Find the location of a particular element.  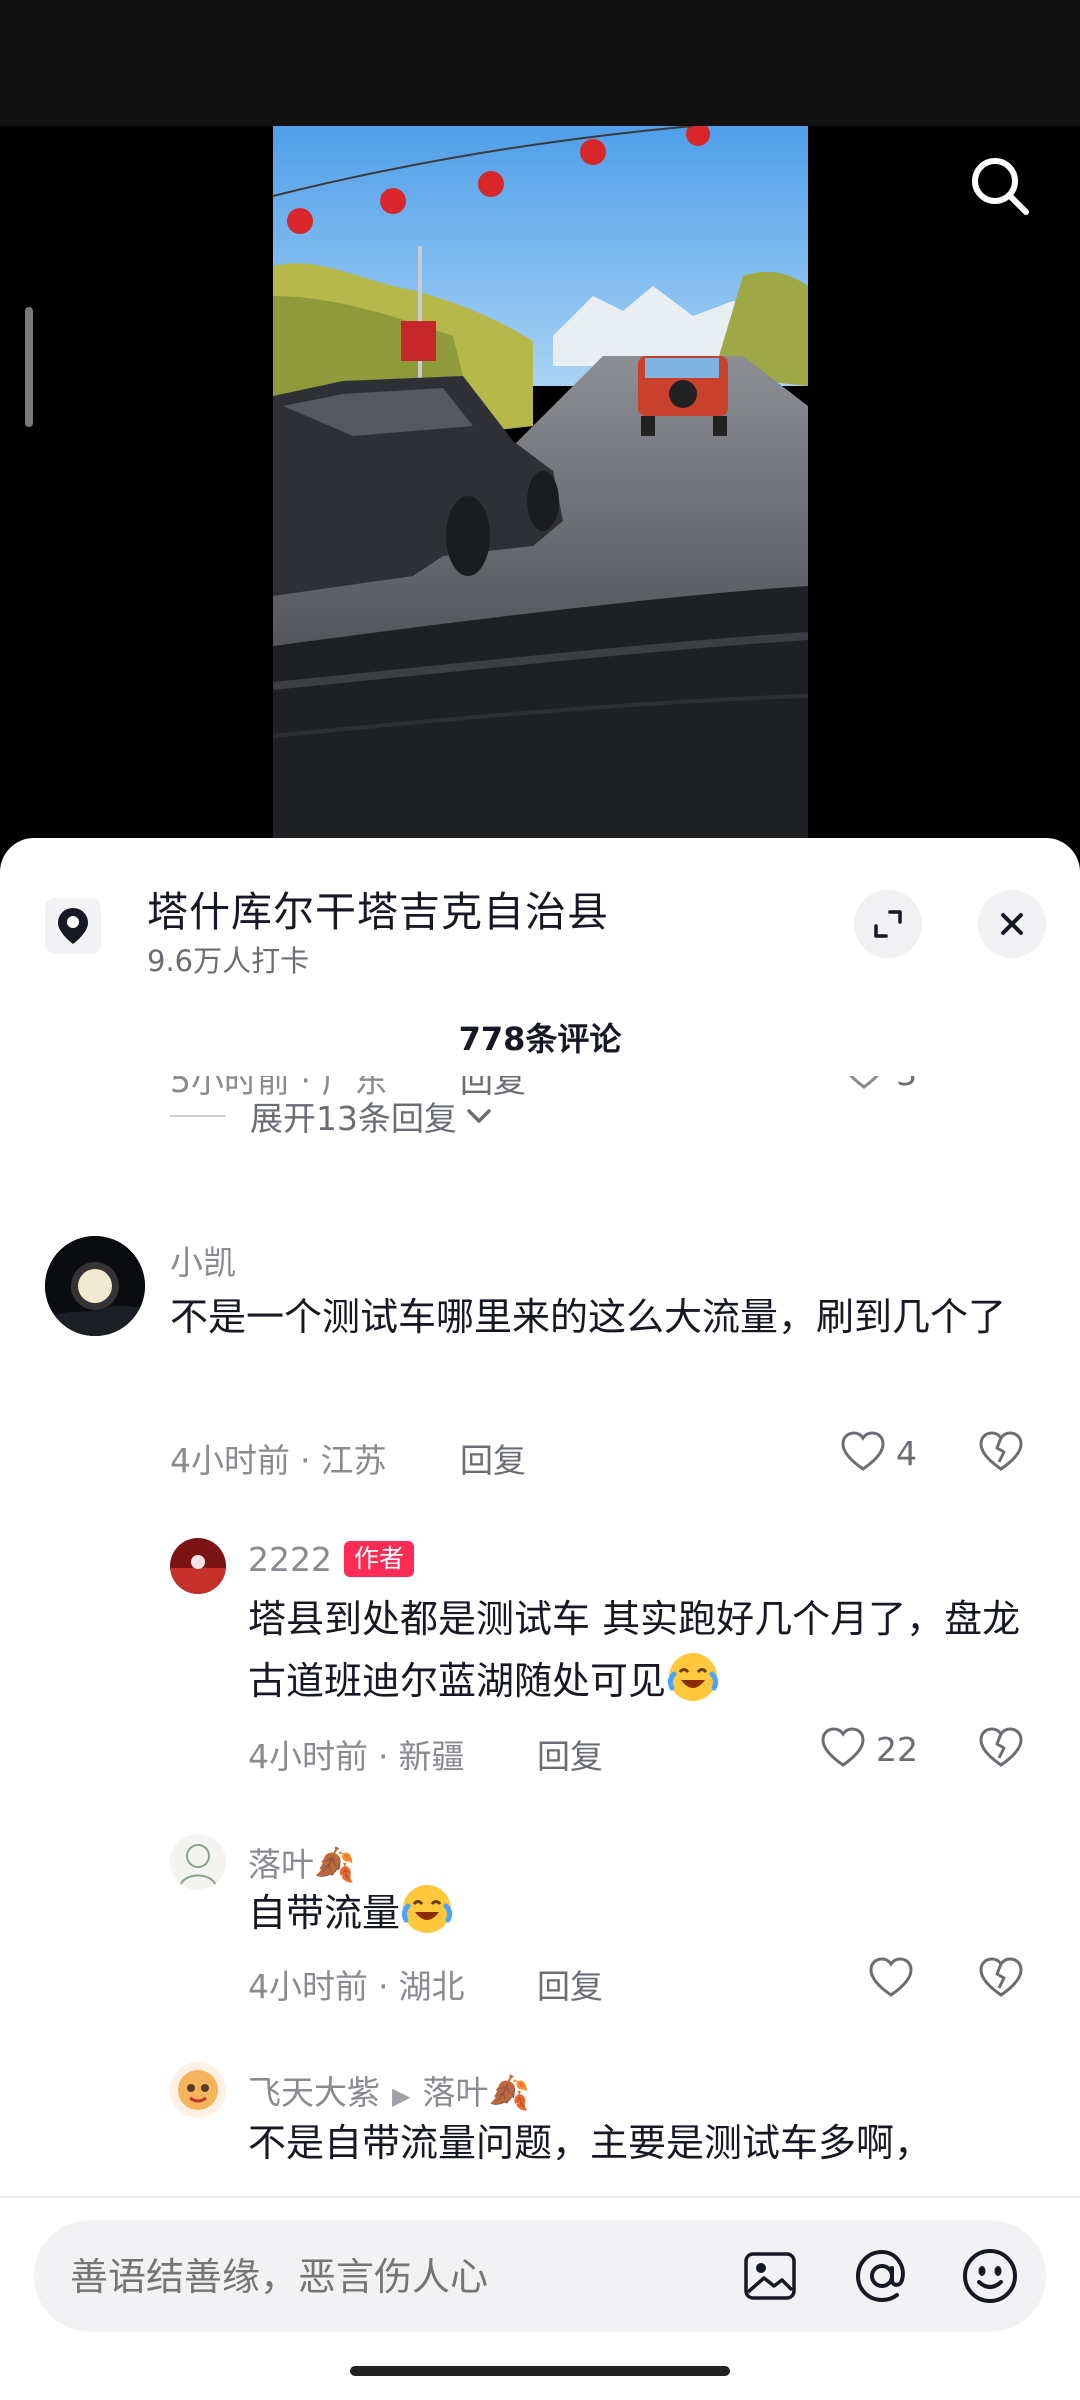

image-button is located at coordinates (770, 2276).